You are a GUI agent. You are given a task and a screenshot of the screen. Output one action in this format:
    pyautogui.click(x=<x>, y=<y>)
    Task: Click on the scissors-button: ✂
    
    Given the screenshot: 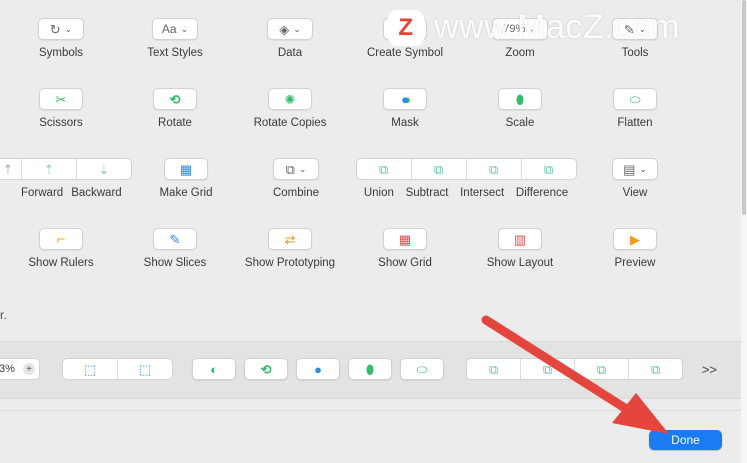 What is the action you would take?
    pyautogui.click(x=61, y=99)
    